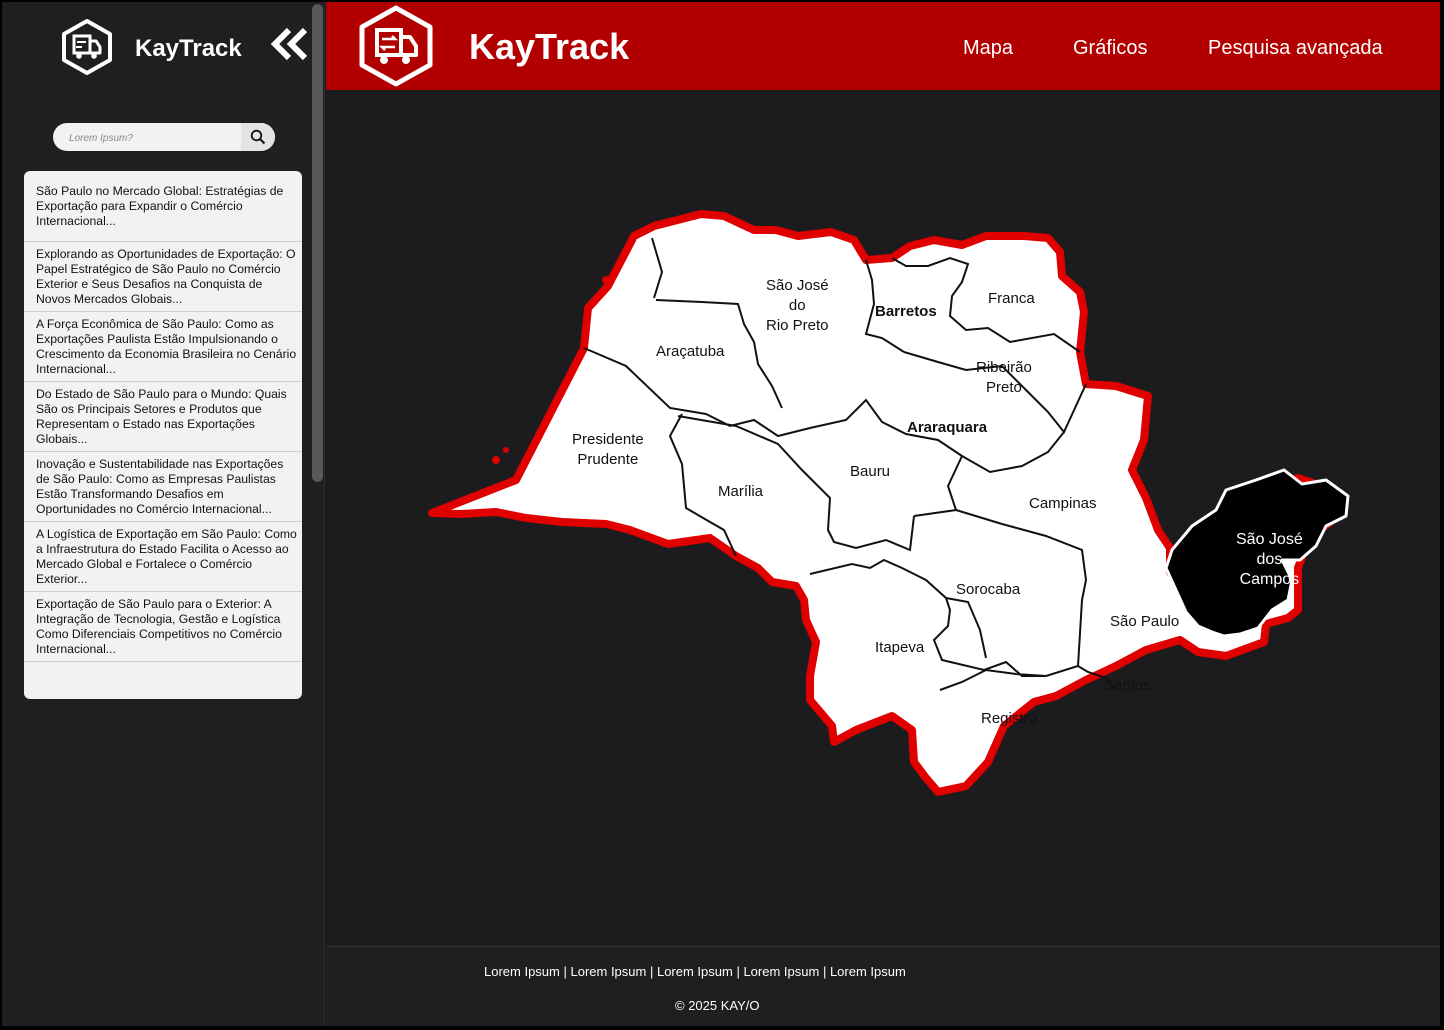 Image resolution: width=1444 pixels, height=1030 pixels. What do you see at coordinates (906, 312) in the screenshot?
I see `region-label-barretos: Barretos` at bounding box center [906, 312].